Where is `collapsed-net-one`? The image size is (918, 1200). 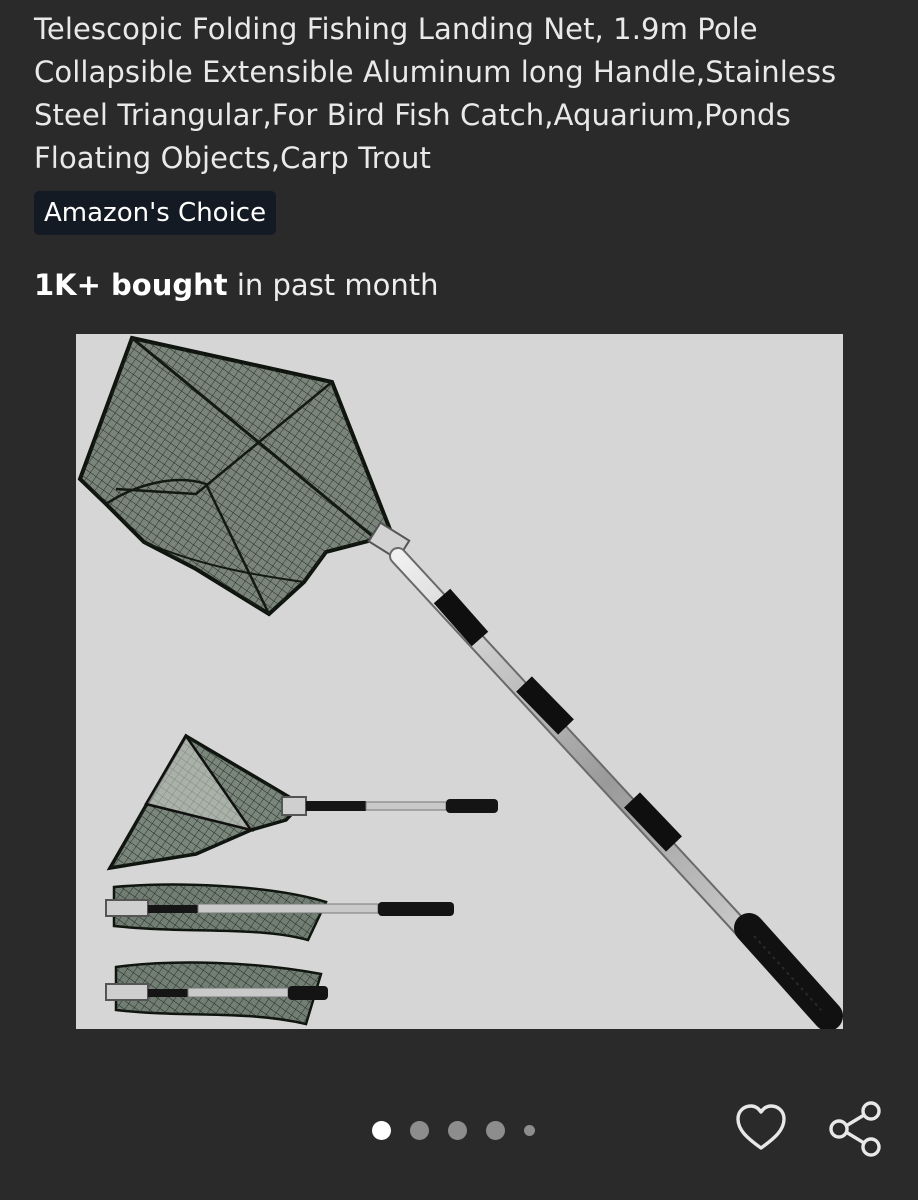
collapsed-net-one is located at coordinates (279, 912).